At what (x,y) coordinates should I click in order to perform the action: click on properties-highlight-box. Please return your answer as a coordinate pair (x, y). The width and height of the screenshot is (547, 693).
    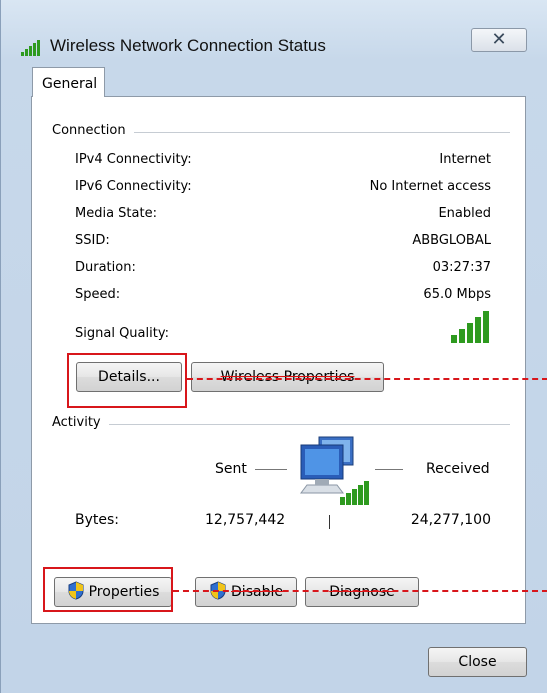
    Looking at the image, I should click on (108, 589).